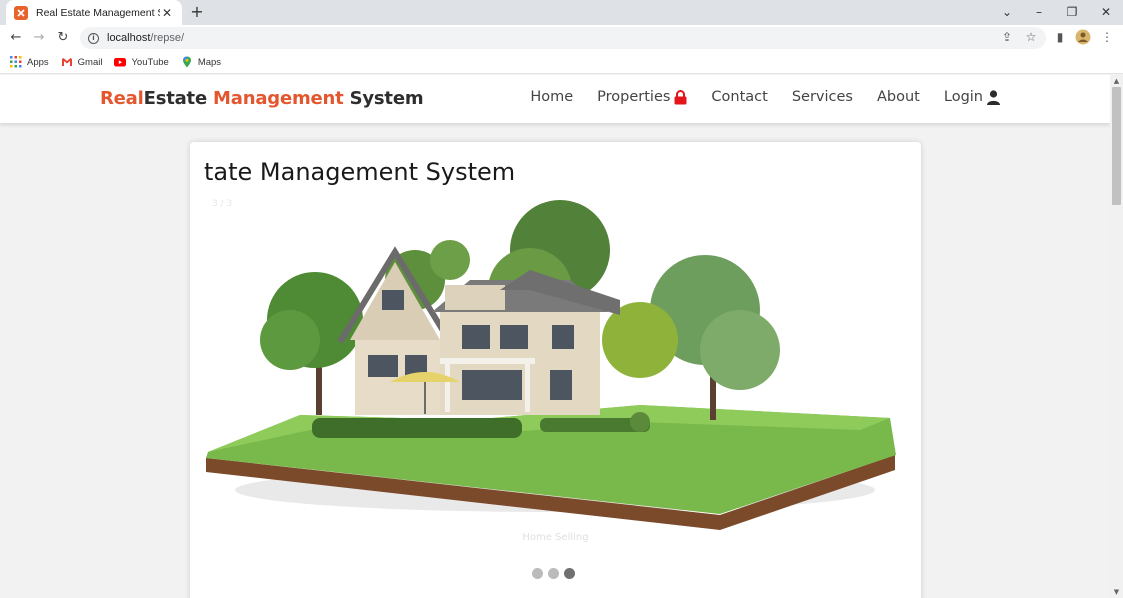  What do you see at coordinates (1116, 146) in the screenshot?
I see `scroll-thumb` at bounding box center [1116, 146].